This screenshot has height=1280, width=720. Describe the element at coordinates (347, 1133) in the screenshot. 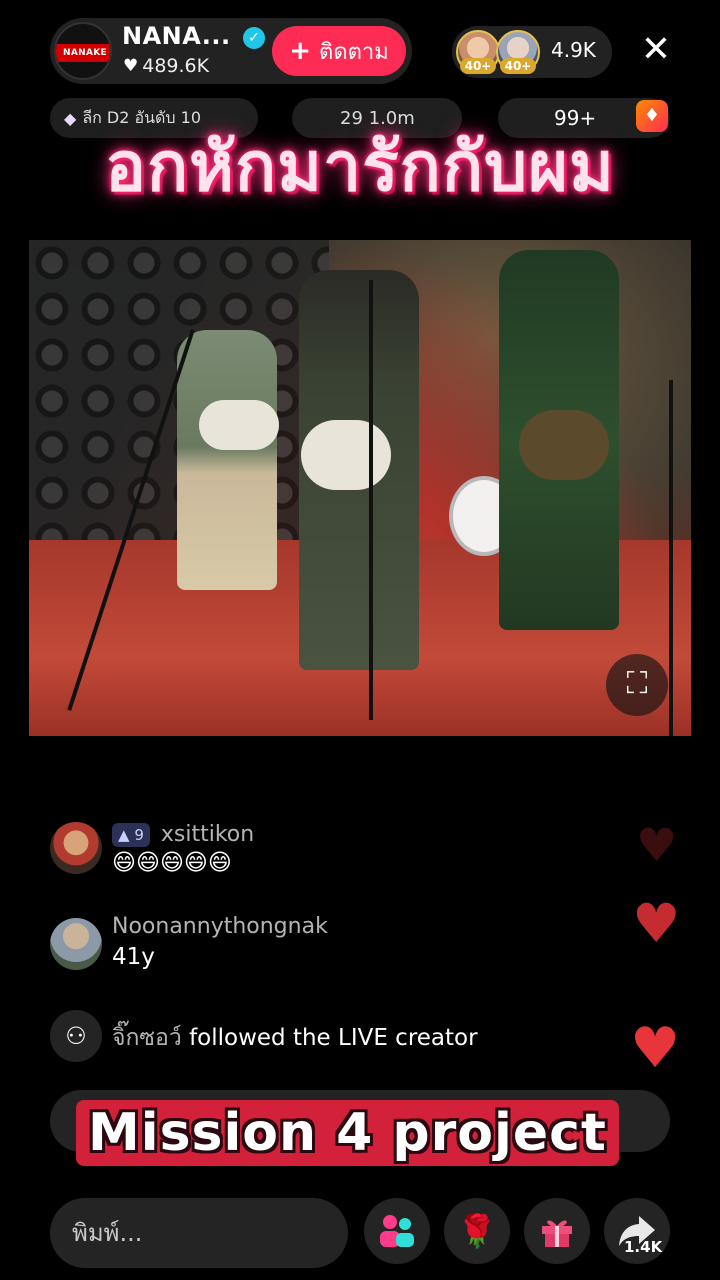

I see `mission-title: Mission 4 project` at that location.